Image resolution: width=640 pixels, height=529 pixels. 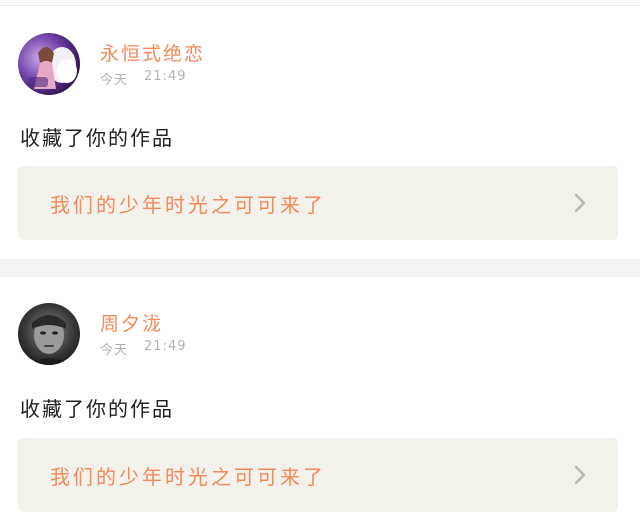 What do you see at coordinates (152, 54) in the screenshot?
I see `username: 永恒式绝恋` at bounding box center [152, 54].